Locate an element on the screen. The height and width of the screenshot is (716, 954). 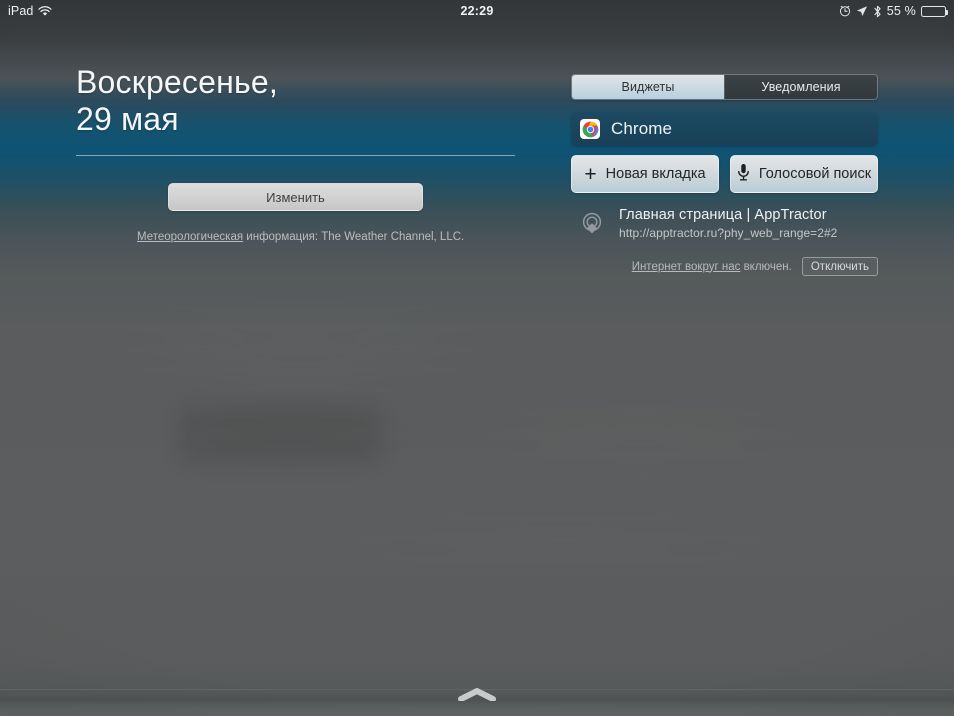
chrome-action-buttons: + Новая вкладка Голосовой поиск is located at coordinates (724, 174).